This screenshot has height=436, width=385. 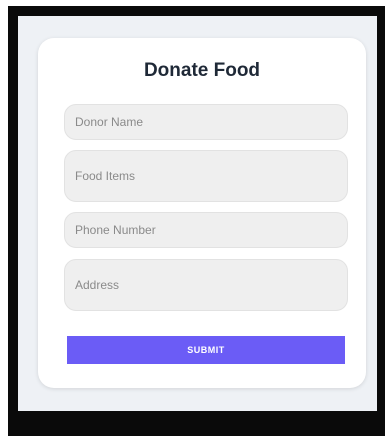 I want to click on food-items-field: Food Items, so click(x=206, y=176).